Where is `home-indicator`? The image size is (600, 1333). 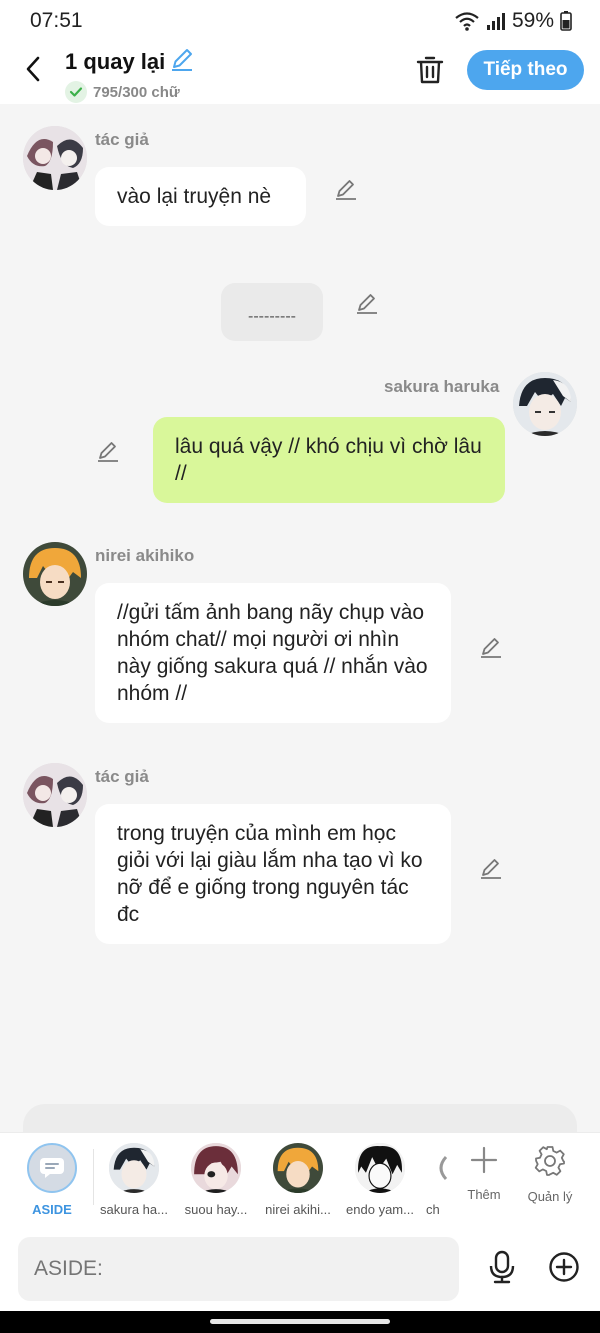 home-indicator is located at coordinates (300, 1321).